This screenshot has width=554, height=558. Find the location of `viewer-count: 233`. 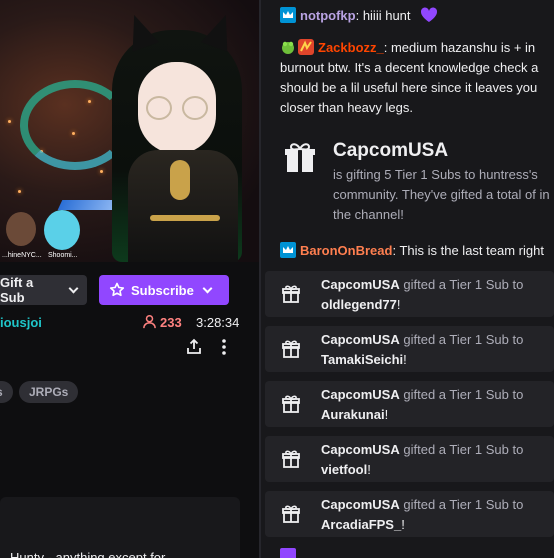

viewer-count: 233 is located at coordinates (171, 322).